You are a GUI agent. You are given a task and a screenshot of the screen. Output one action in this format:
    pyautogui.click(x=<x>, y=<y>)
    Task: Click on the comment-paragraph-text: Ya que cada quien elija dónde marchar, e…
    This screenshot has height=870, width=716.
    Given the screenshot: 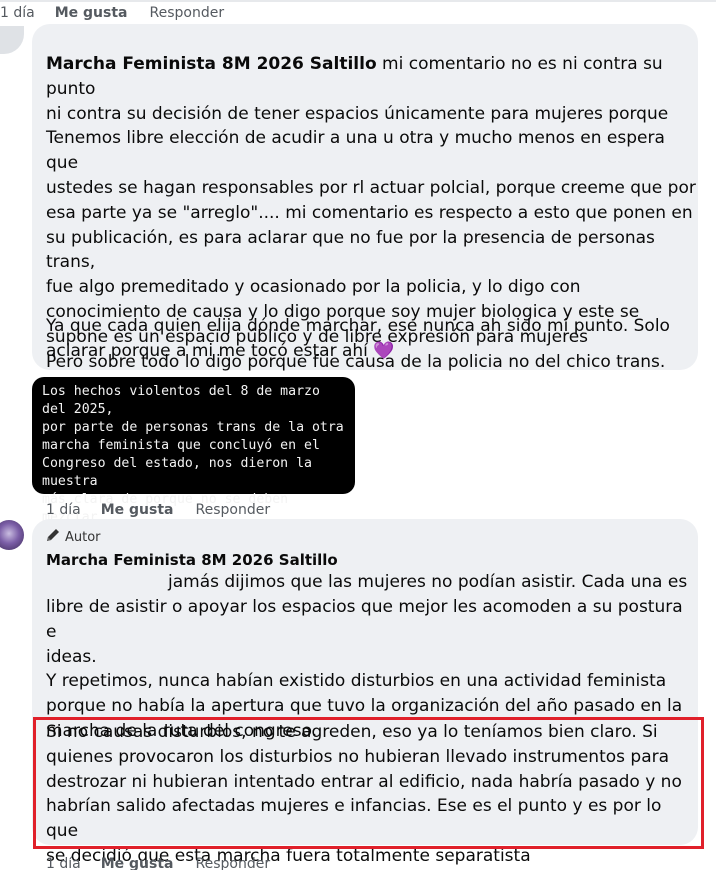 What is the action you would take?
    pyautogui.click(x=358, y=338)
    